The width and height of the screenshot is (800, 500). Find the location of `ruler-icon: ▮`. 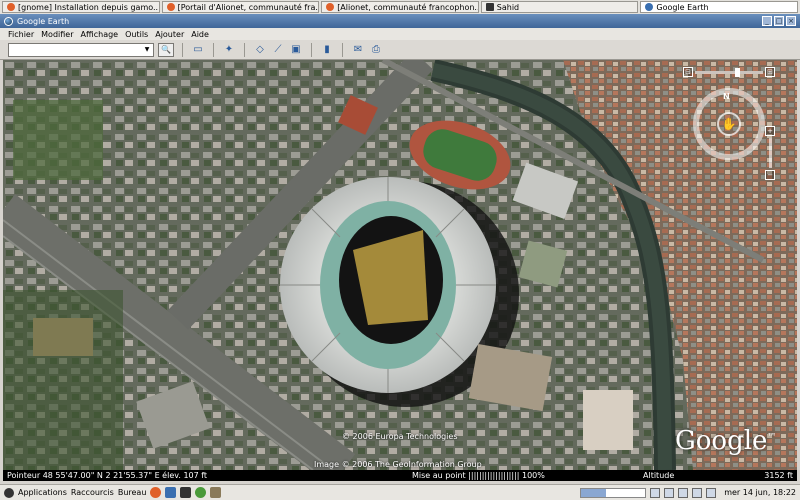

ruler-icon: ▮ is located at coordinates (327, 50).